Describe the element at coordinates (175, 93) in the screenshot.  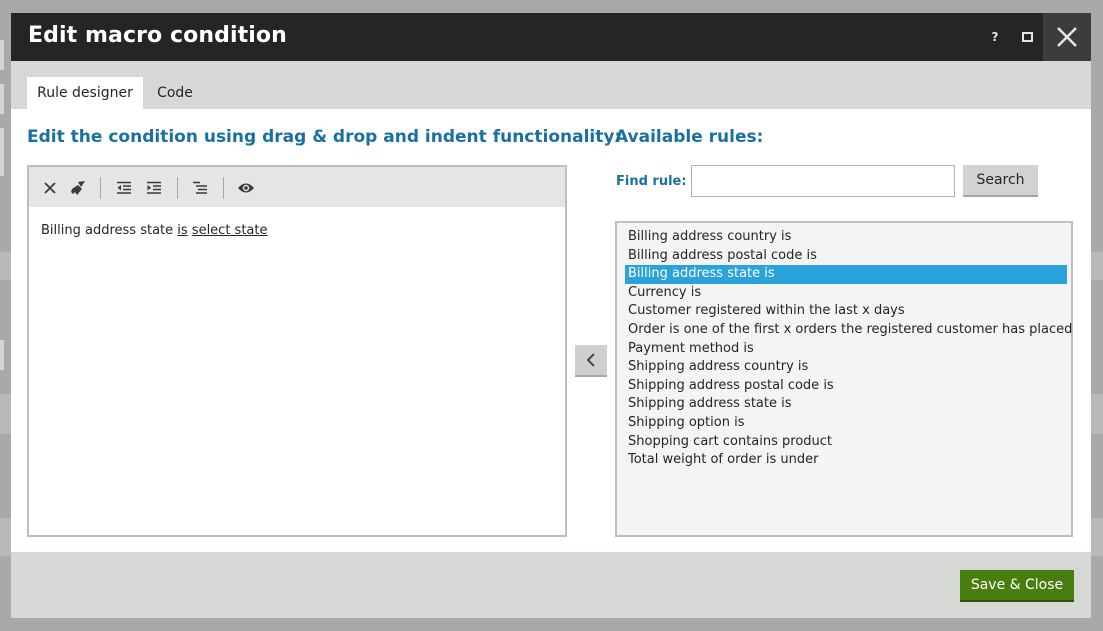
I see `tab-code: Code` at that location.